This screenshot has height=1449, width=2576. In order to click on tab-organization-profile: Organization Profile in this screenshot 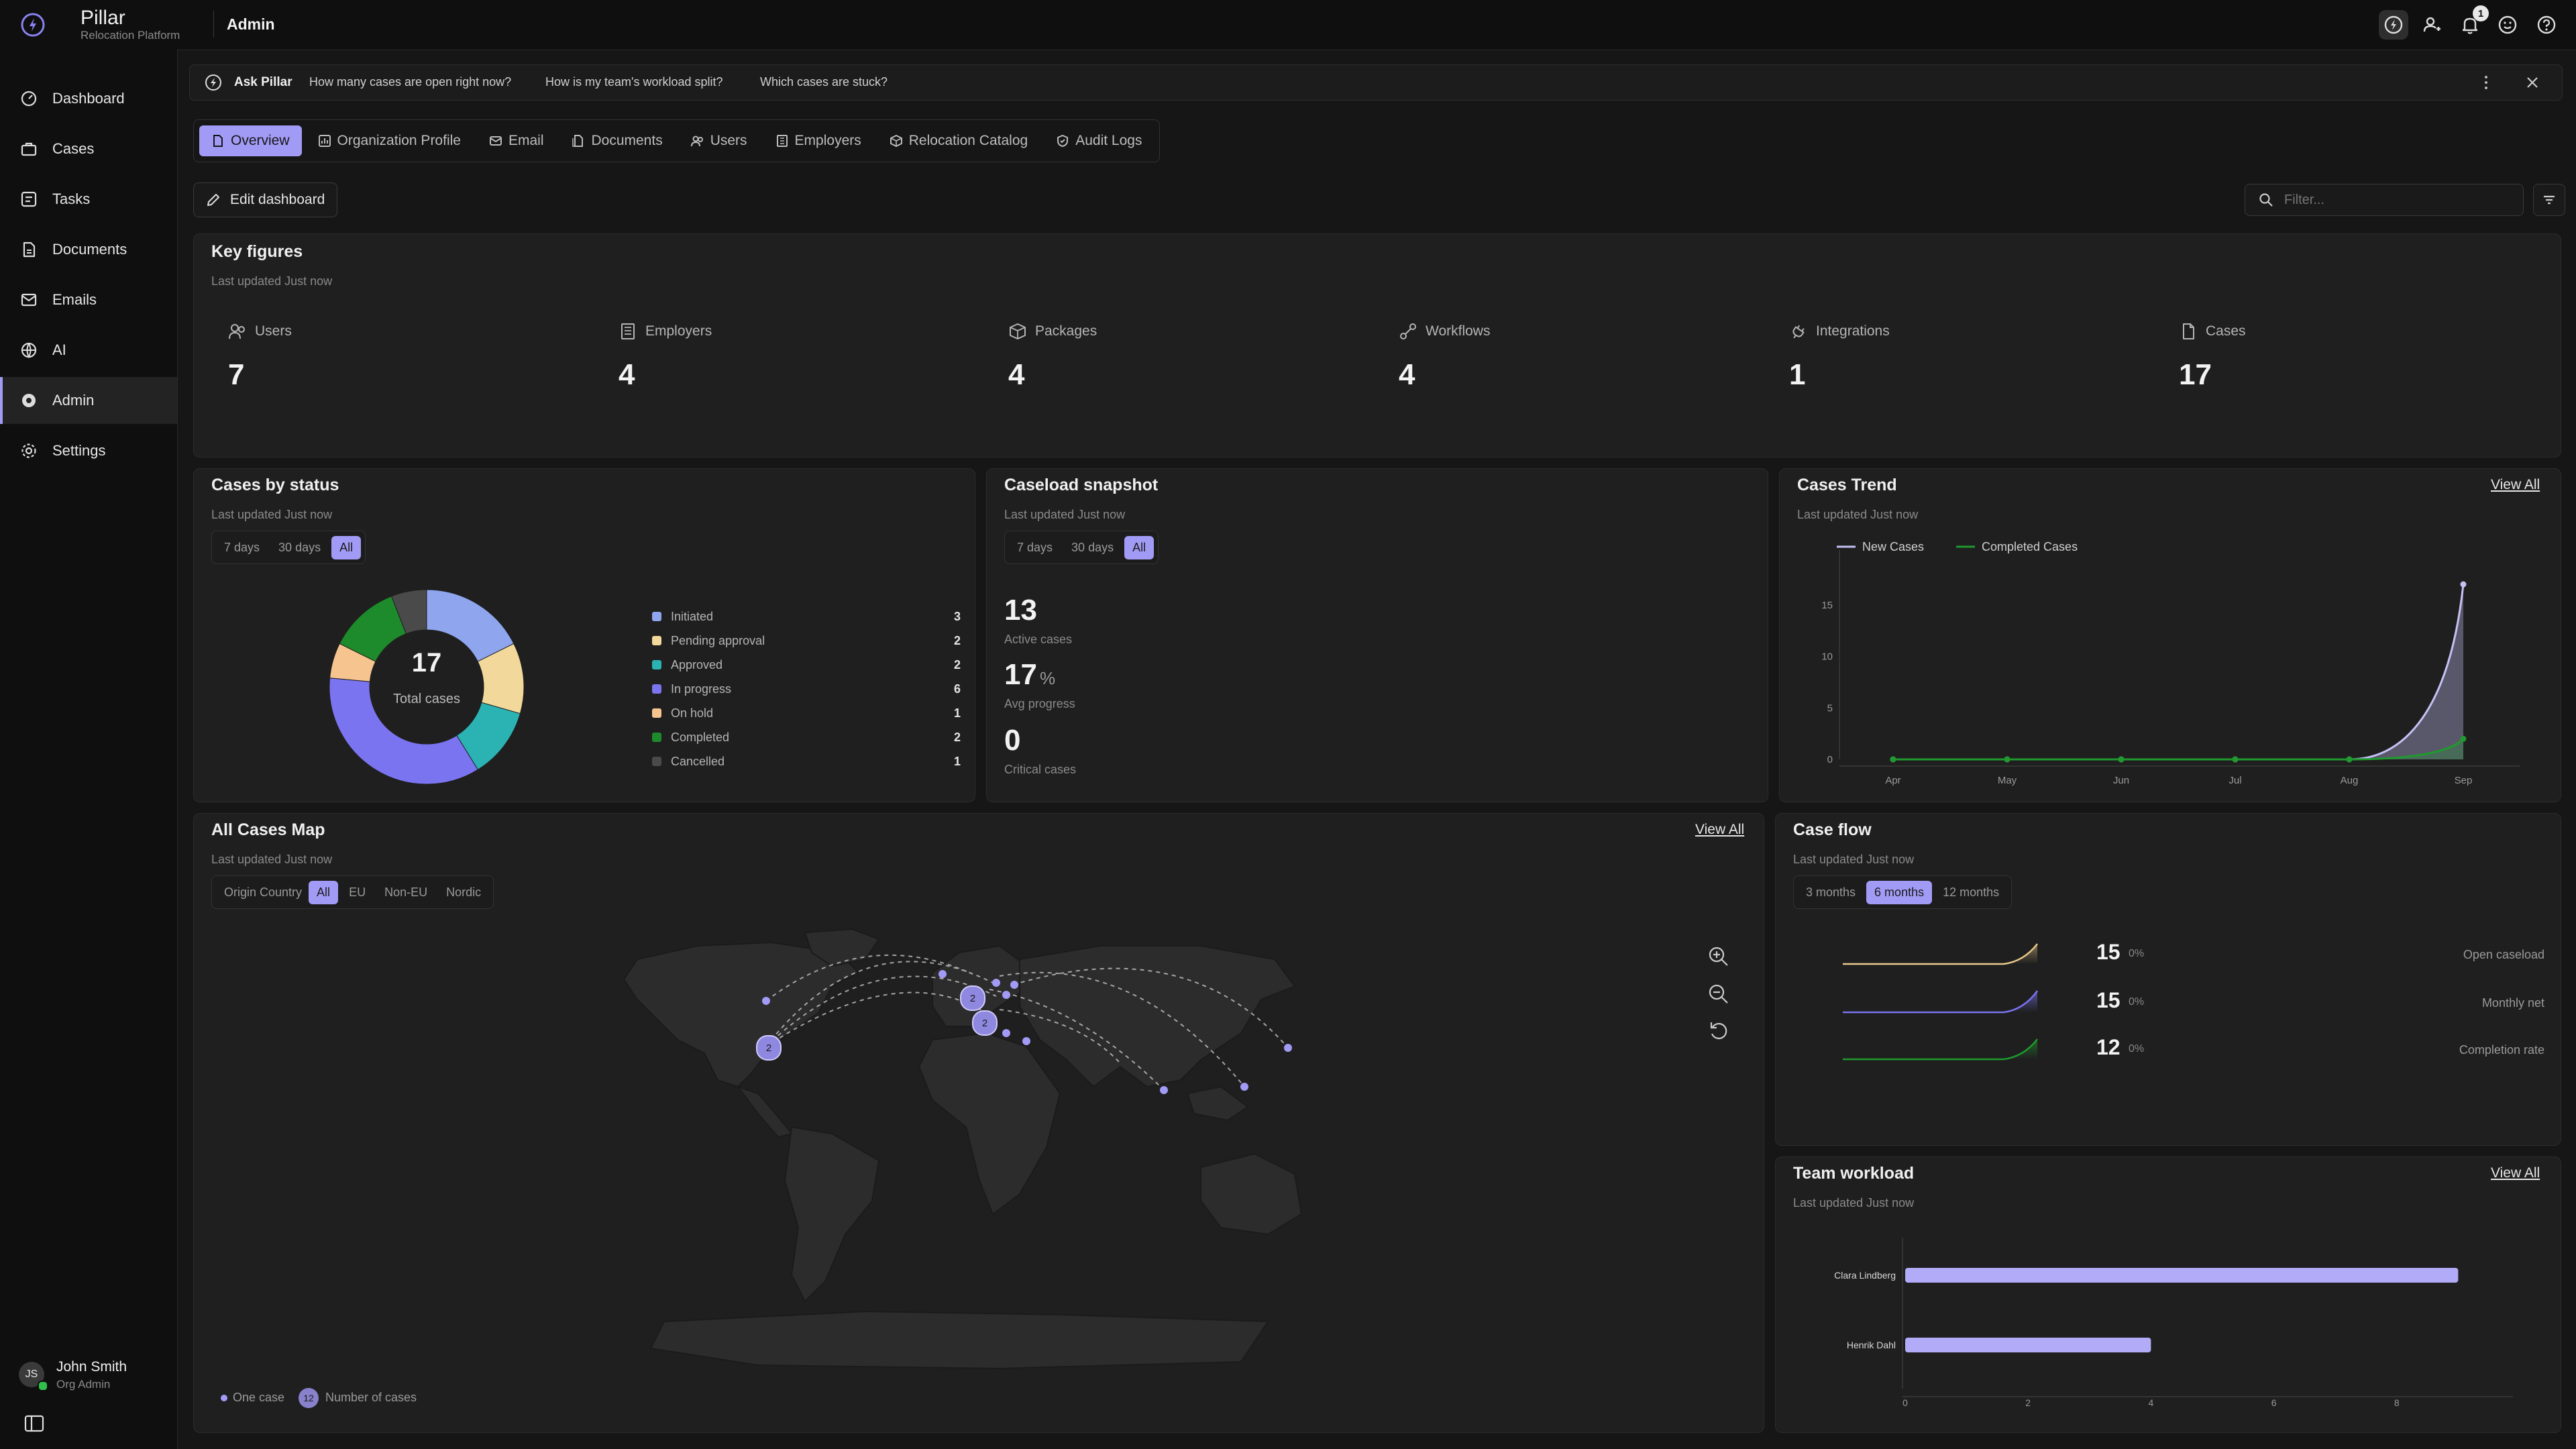, I will do `click(389, 140)`.